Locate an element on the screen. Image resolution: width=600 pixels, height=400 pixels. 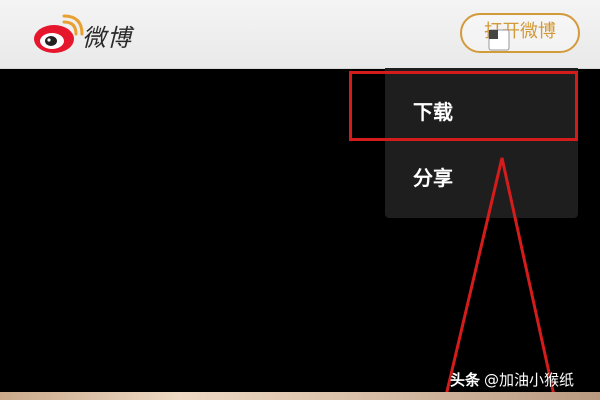
open-weibo-button: 打开微博 is located at coordinates (520, 33).